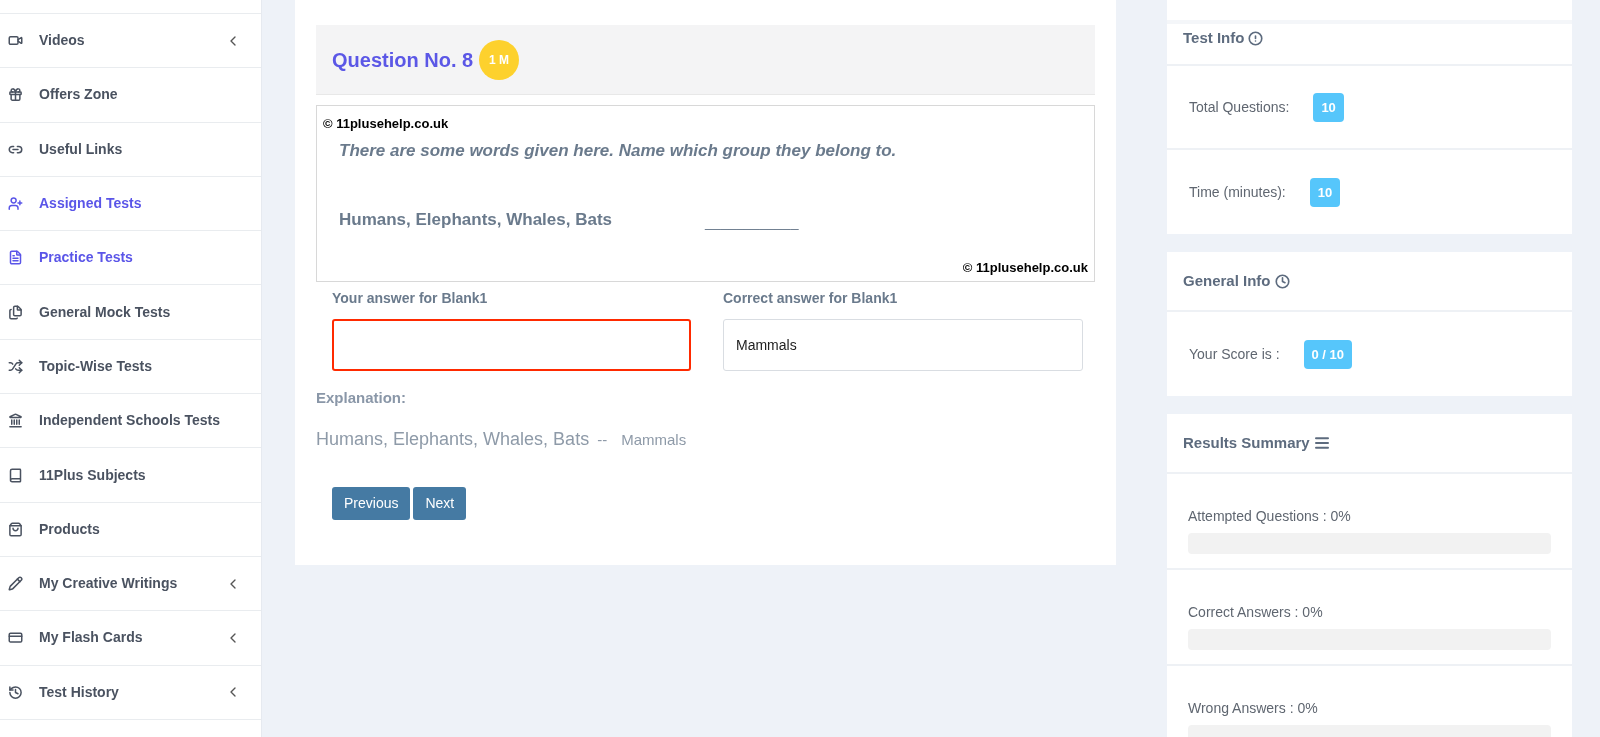 This screenshot has width=1600, height=737. What do you see at coordinates (1253, 708) in the screenshot?
I see `result-label: Wrong Answers : 0%` at bounding box center [1253, 708].